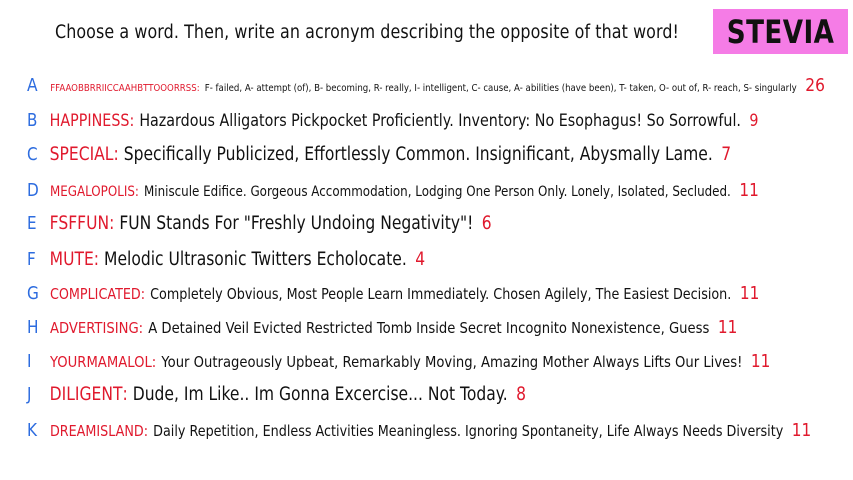  Describe the element at coordinates (29, 394) in the screenshot. I see `entry-letter: J` at that location.